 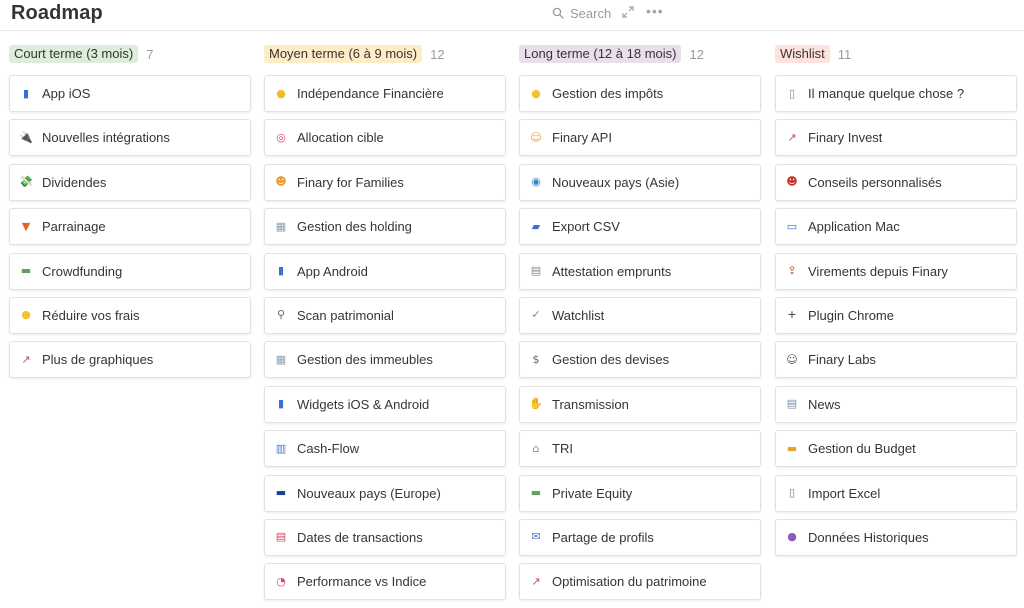 What do you see at coordinates (385, 582) in the screenshot?
I see `board-card: ◔ Performance vs Indice` at bounding box center [385, 582].